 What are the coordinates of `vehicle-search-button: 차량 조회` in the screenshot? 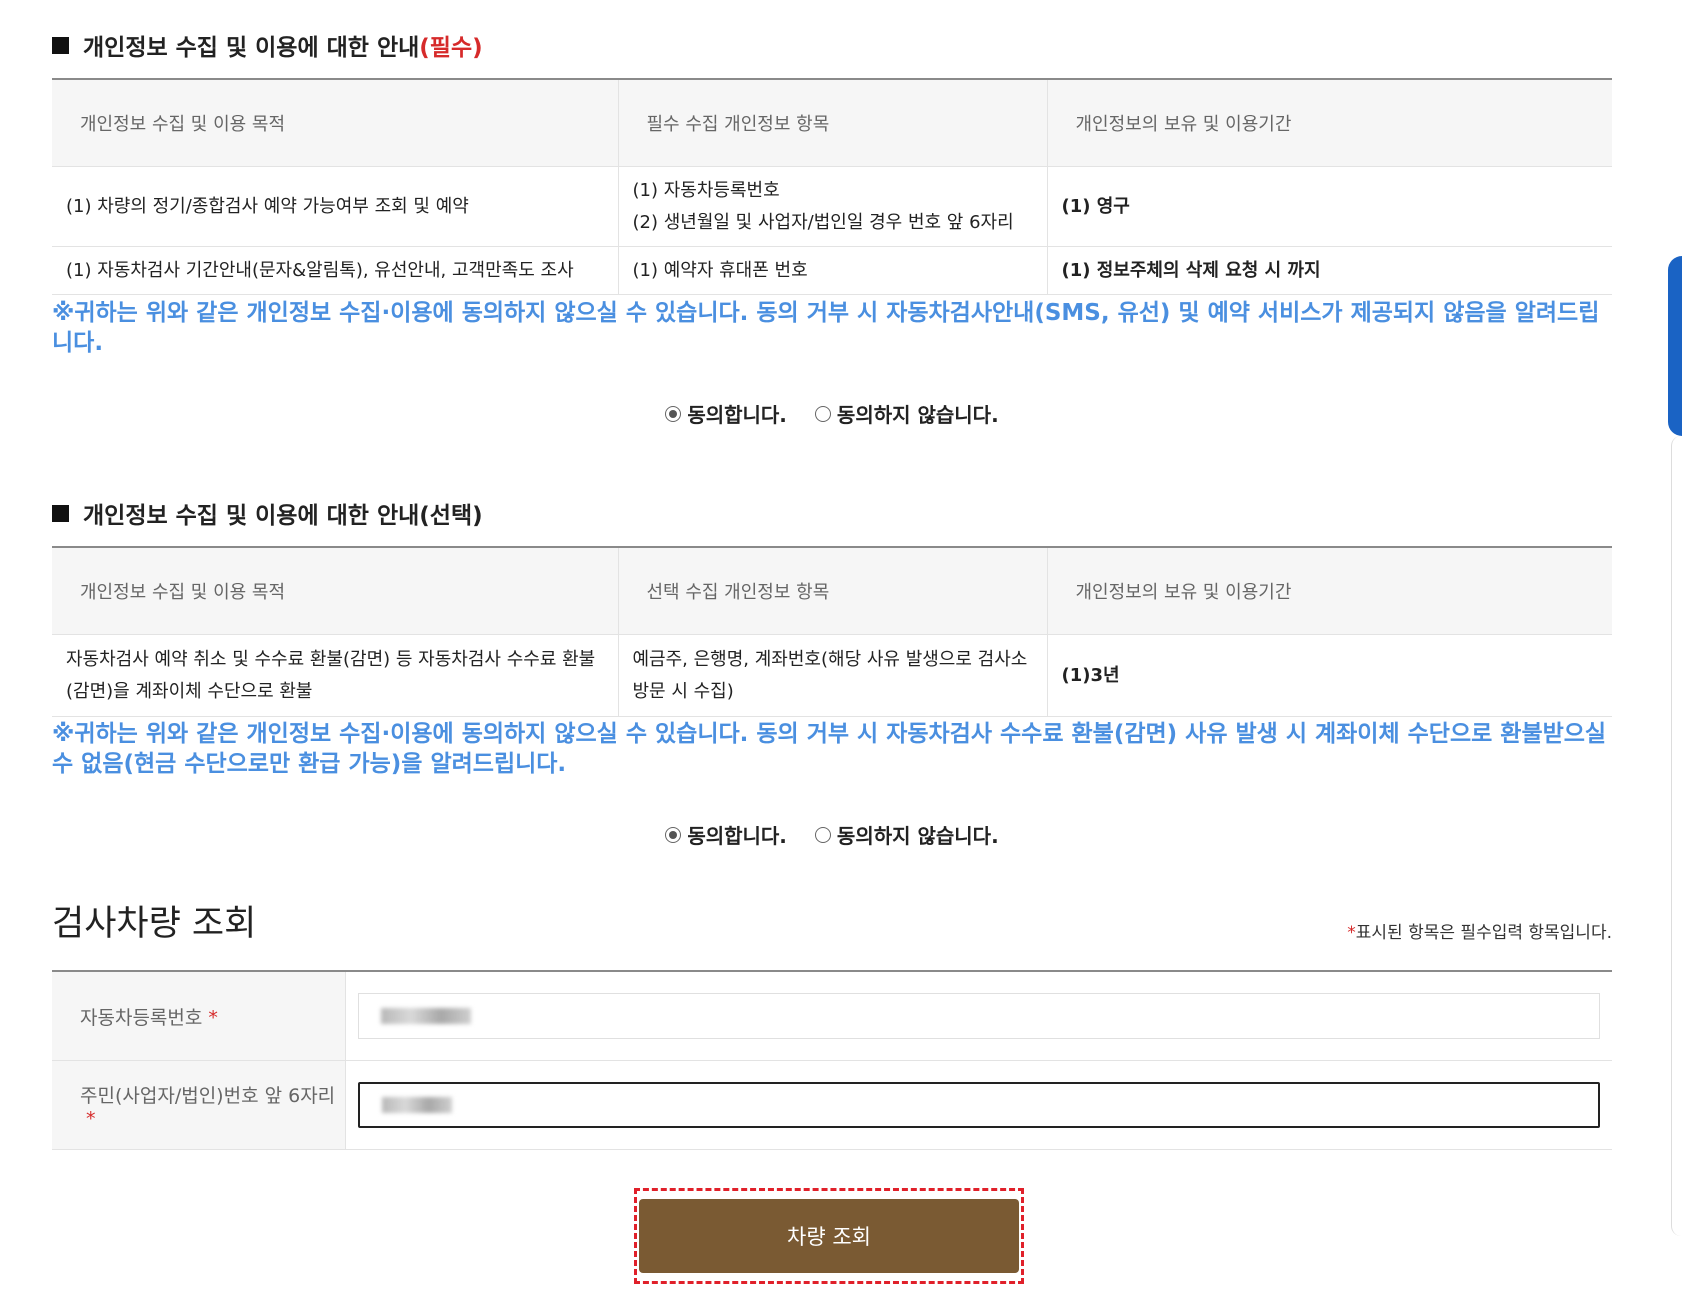 It's located at (829, 1236).